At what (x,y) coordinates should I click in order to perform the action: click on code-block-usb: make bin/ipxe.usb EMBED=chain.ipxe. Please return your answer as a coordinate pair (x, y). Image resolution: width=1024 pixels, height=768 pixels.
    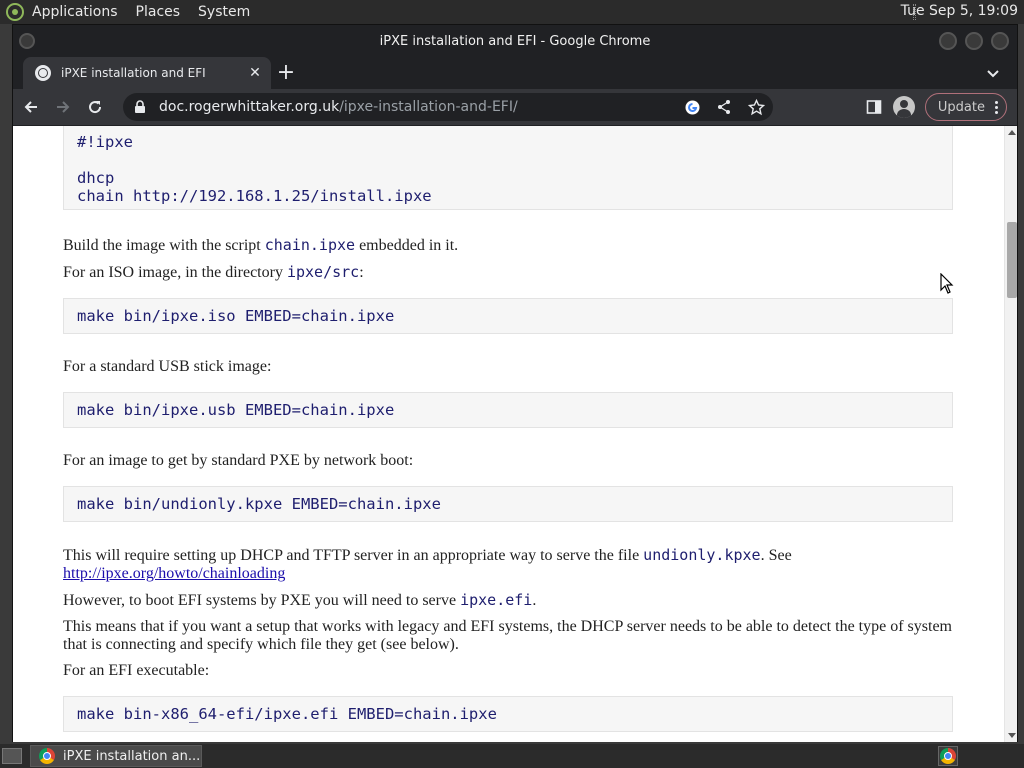
    Looking at the image, I should click on (508, 410).